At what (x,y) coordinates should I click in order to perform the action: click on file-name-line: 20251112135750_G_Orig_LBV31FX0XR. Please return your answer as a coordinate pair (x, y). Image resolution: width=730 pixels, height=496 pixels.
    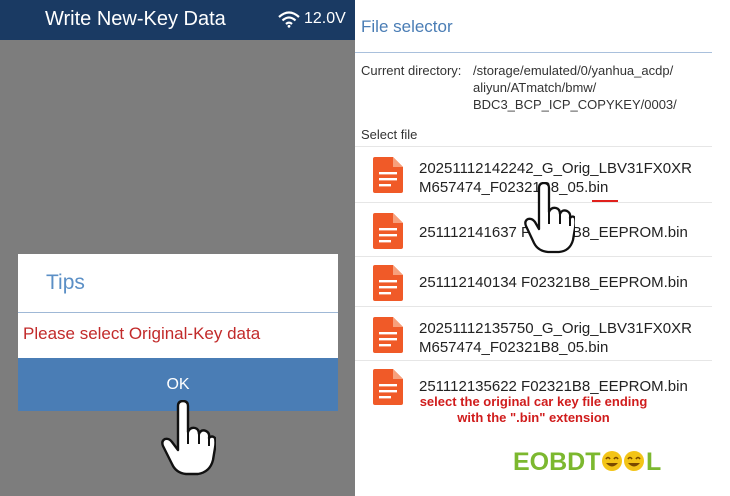
    Looking at the image, I should click on (555, 328).